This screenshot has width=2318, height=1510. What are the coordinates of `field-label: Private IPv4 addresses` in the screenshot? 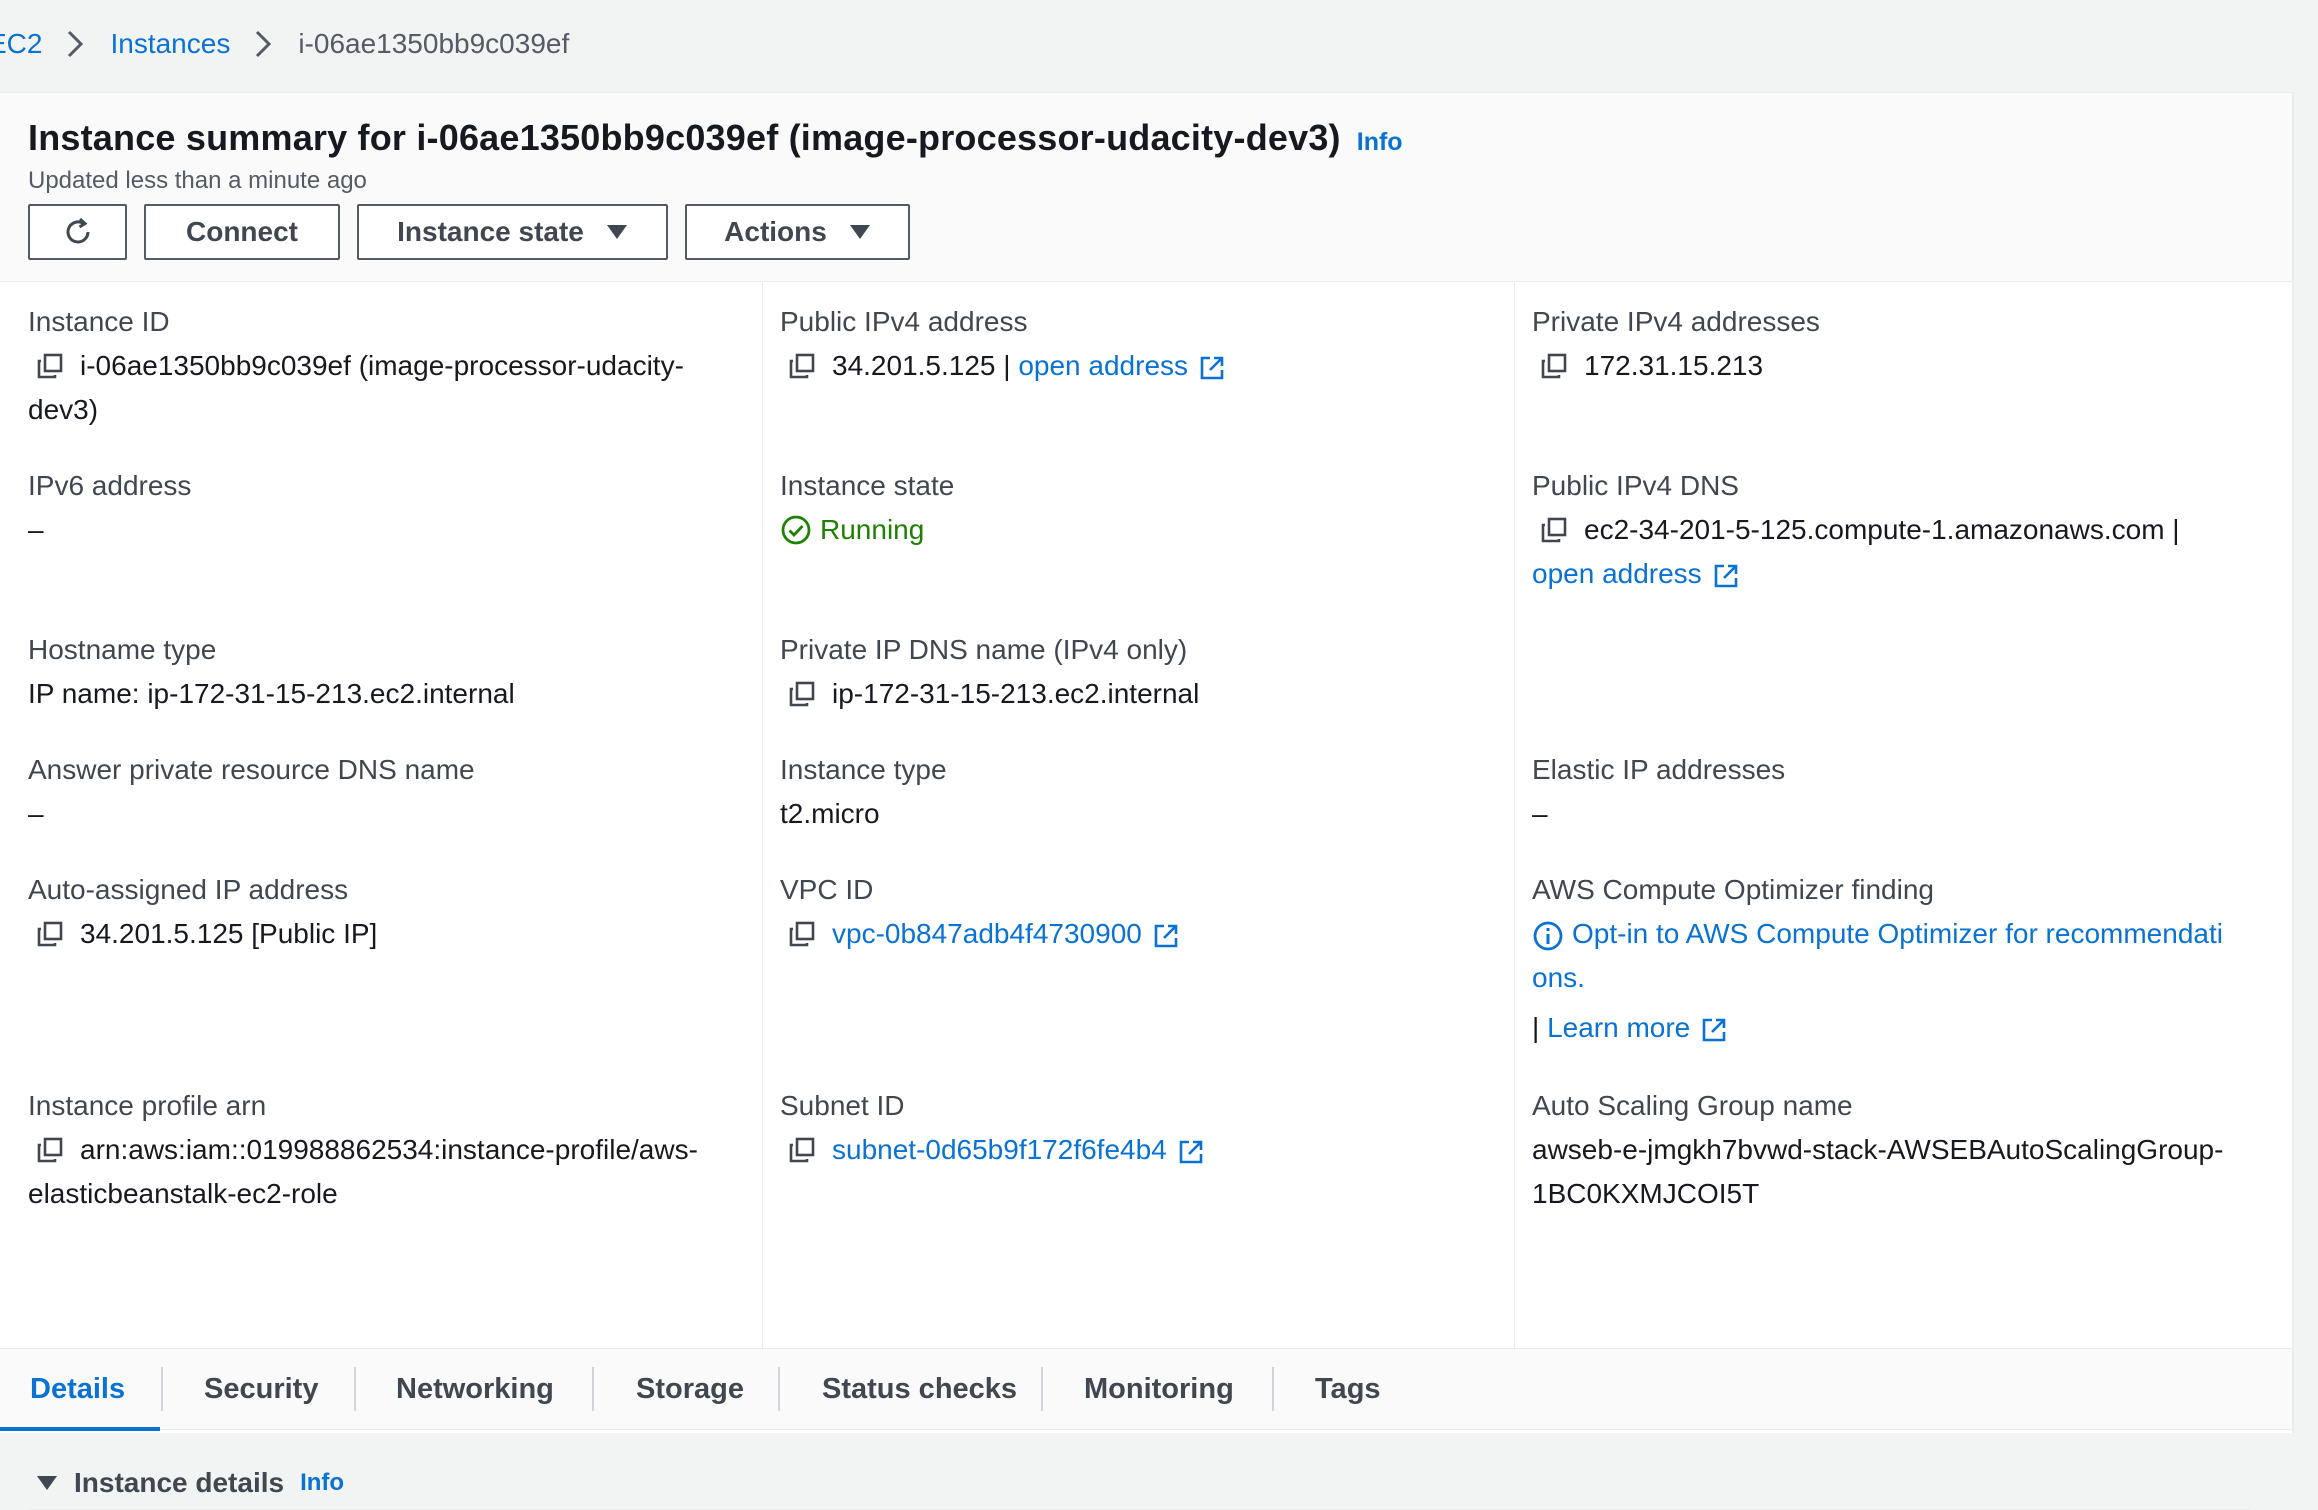 It's located at (1676, 321).